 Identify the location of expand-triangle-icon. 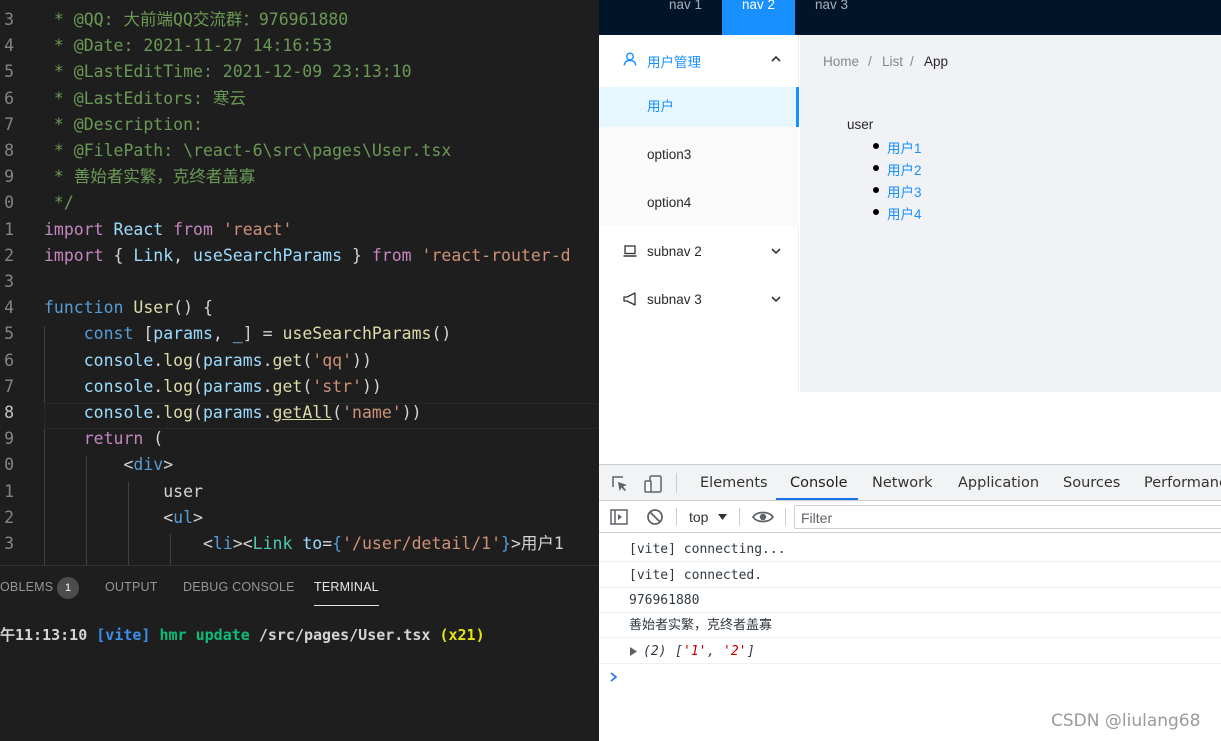
(633, 651).